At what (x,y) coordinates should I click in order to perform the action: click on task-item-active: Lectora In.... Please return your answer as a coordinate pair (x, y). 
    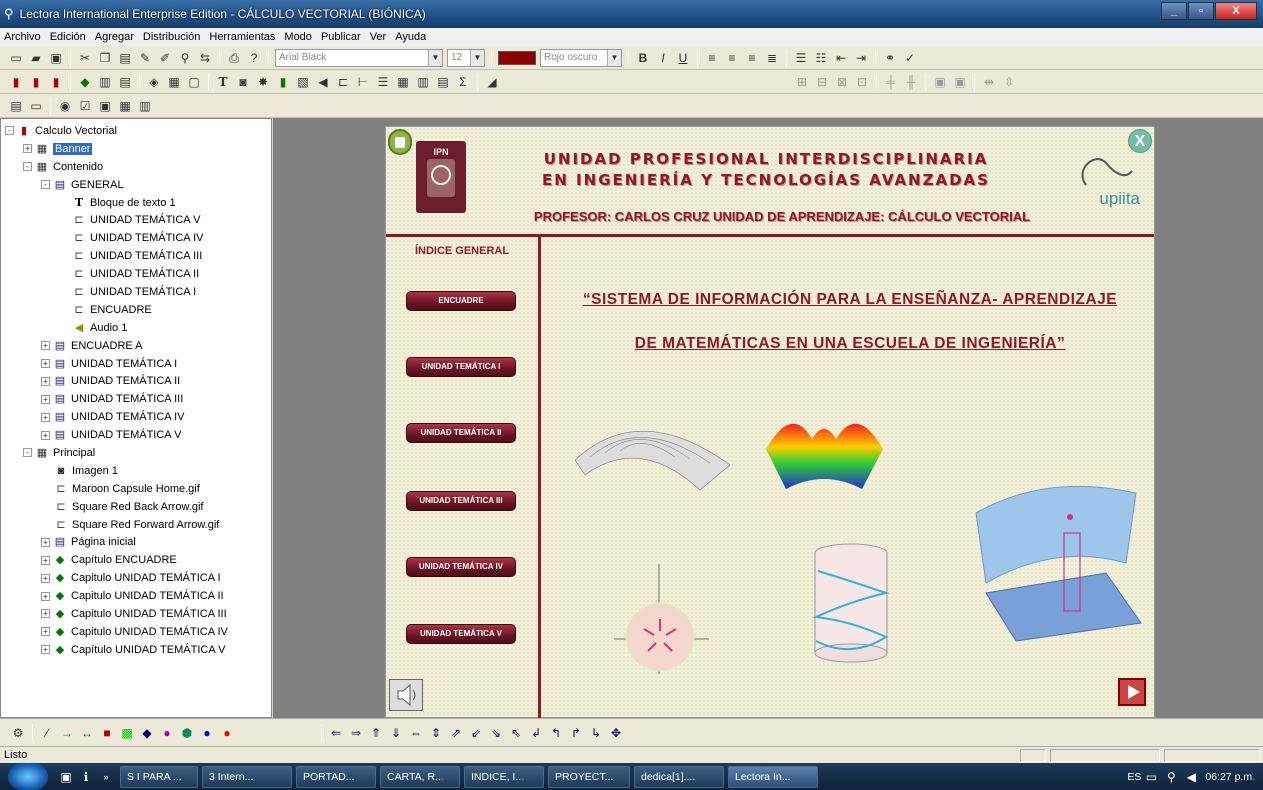
    Looking at the image, I should click on (773, 776).